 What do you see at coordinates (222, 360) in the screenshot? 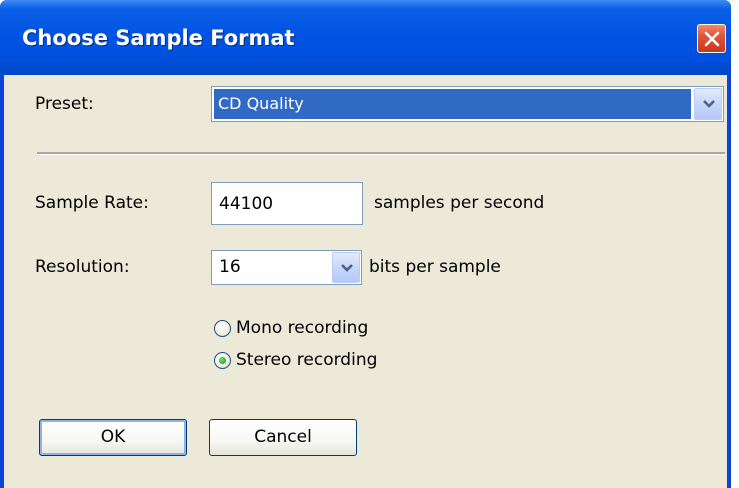
I see `stereo-radio` at bounding box center [222, 360].